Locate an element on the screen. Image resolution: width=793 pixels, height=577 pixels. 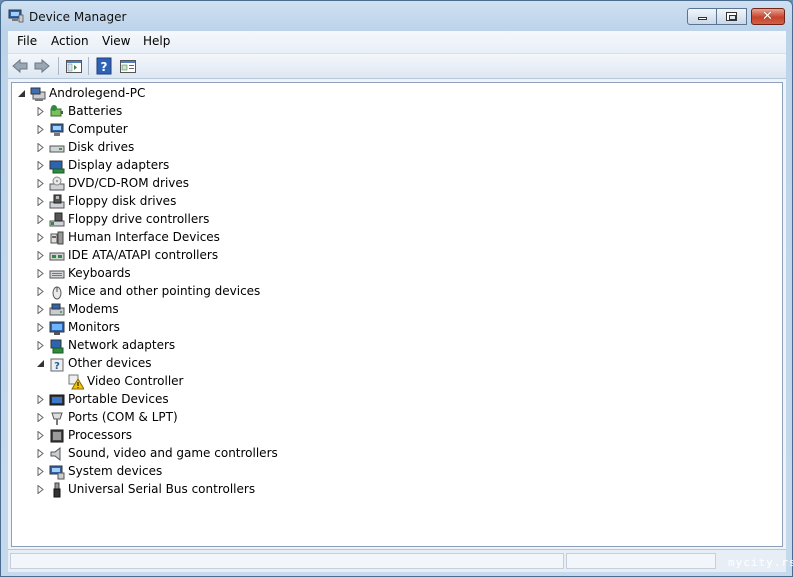
status-pane-main is located at coordinates (287, 561).